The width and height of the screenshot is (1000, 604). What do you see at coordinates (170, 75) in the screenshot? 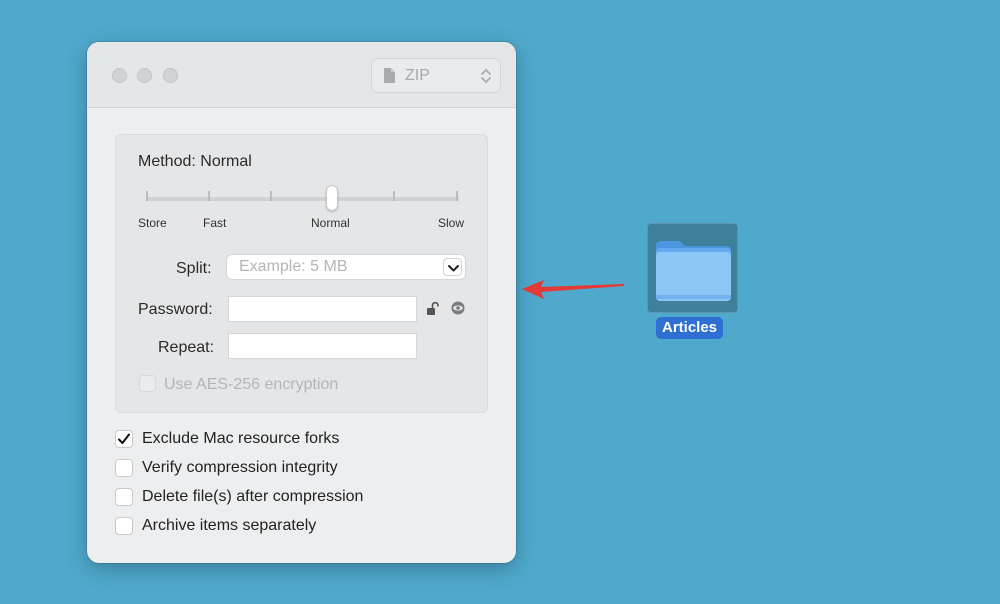
I see `zoom-button` at bounding box center [170, 75].